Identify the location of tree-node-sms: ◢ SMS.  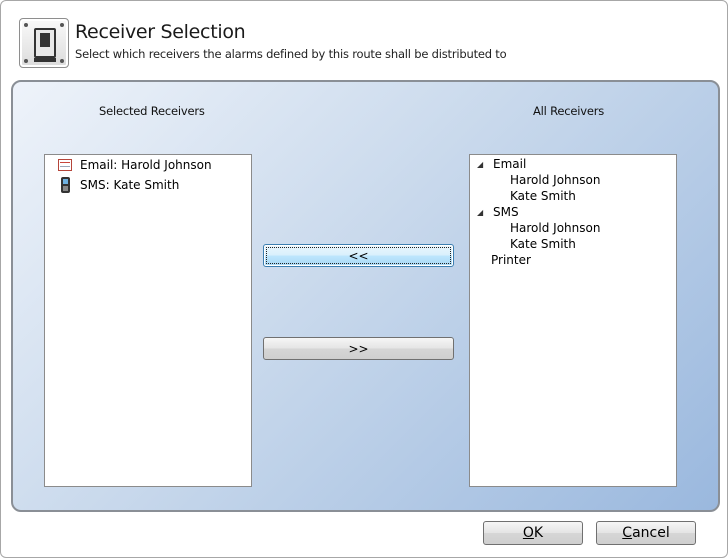
(498, 212).